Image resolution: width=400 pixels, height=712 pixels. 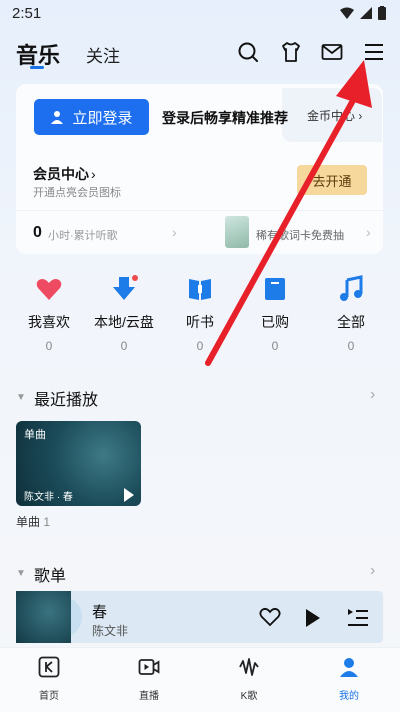 What do you see at coordinates (49, 696) in the screenshot?
I see `nav-label: 首页` at bounding box center [49, 696].